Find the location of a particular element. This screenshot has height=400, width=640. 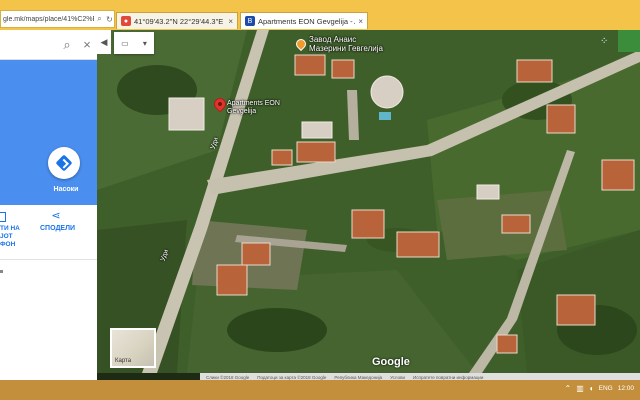

clock: 12:00 is located at coordinates (626, 388).